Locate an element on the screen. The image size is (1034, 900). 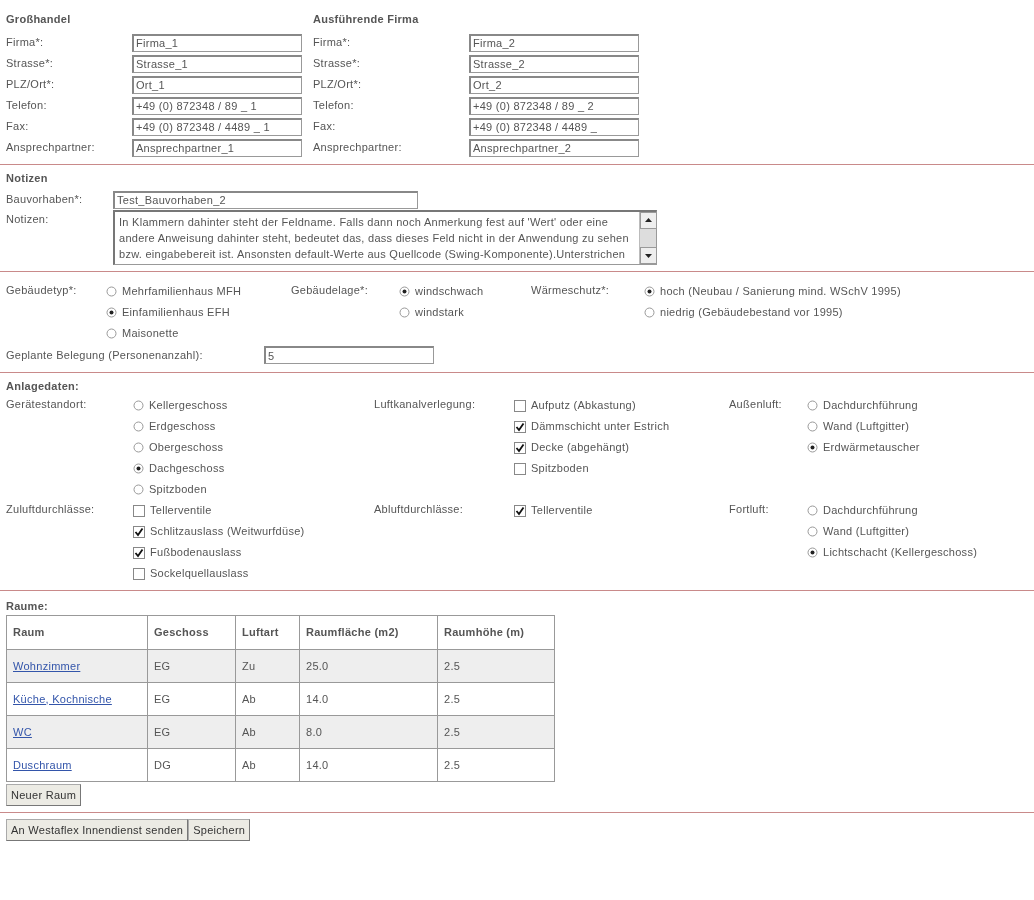
field-label: Wärmeschutz*: is located at coordinates (571, 290).